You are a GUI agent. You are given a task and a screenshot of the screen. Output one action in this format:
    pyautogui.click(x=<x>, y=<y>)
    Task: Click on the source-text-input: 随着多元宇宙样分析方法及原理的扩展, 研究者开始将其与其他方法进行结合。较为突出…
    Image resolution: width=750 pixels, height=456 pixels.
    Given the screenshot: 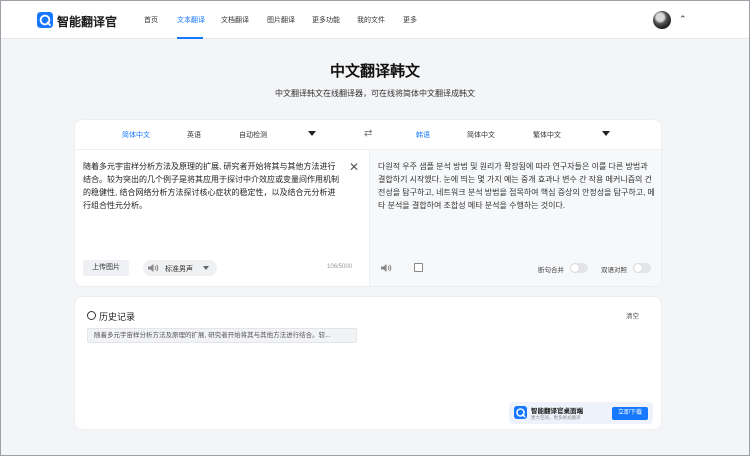 What is the action you would take?
    pyautogui.click(x=213, y=186)
    